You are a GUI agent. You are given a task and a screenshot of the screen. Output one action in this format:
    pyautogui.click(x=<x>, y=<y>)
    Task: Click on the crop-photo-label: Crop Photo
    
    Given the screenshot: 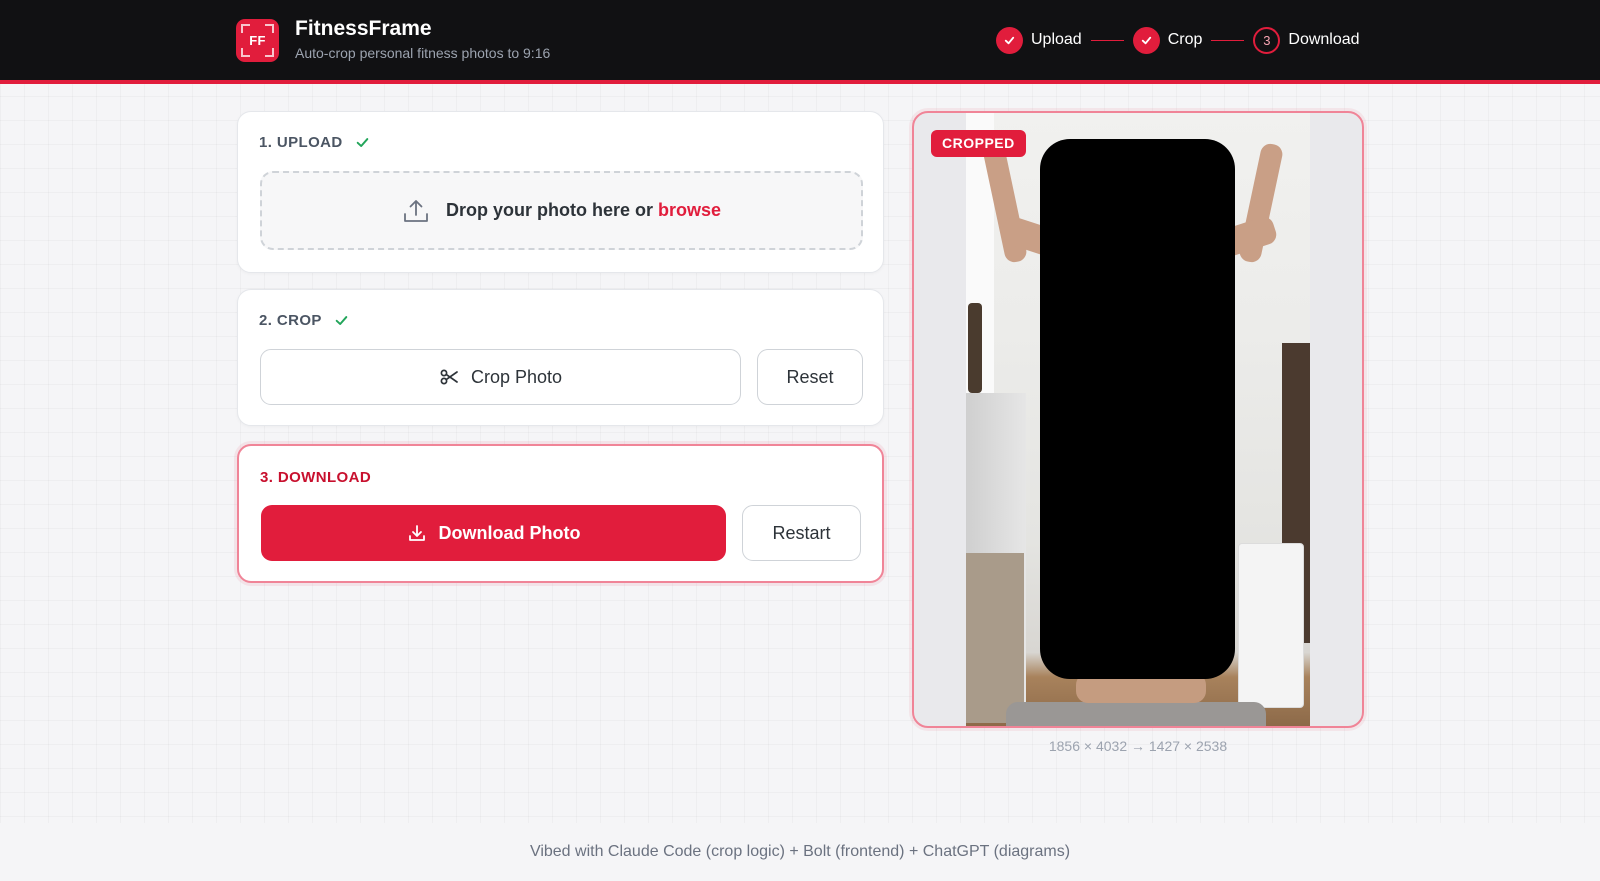 What is the action you would take?
    pyautogui.click(x=516, y=376)
    